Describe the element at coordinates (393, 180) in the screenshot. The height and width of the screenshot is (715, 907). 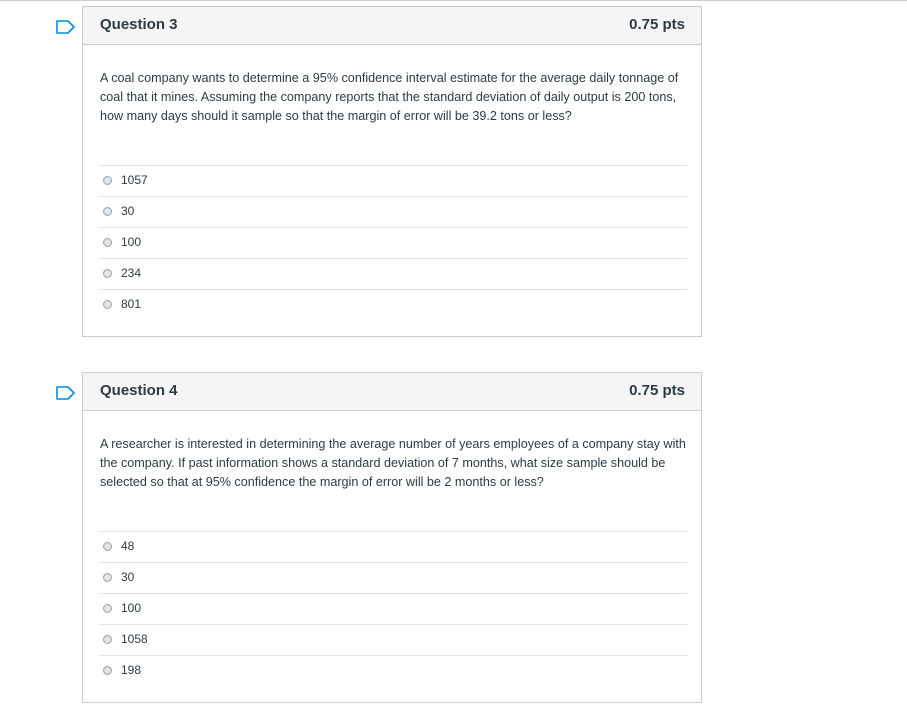
I see `answer-option: 1057` at that location.